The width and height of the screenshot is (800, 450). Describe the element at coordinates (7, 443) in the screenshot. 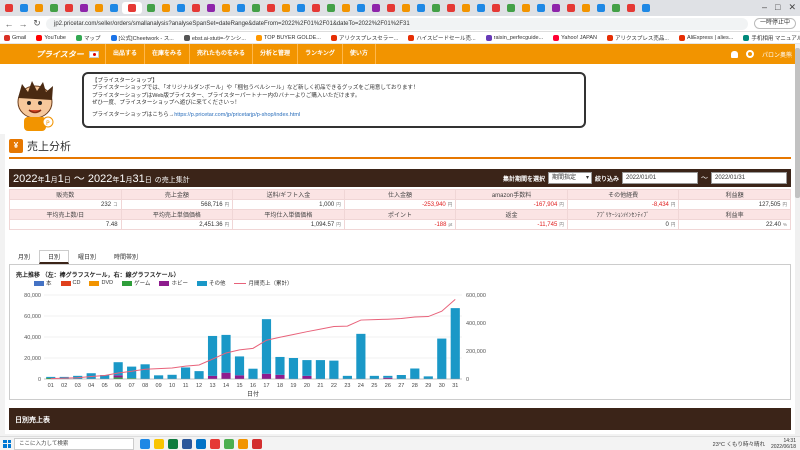

I see `start-button` at that location.